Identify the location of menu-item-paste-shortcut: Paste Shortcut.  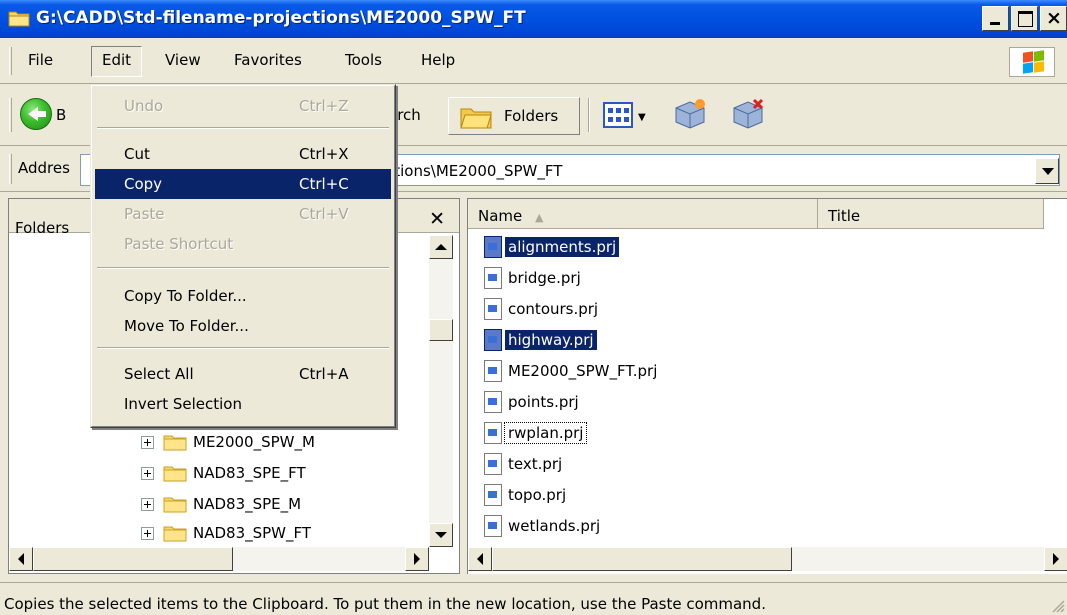
(243, 244).